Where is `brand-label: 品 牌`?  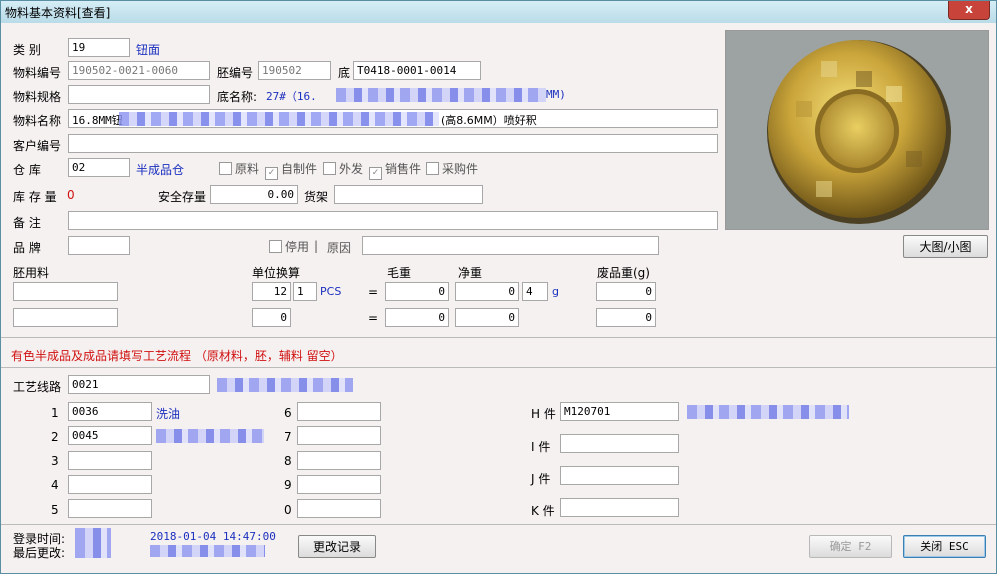
brand-label: 品 牌 is located at coordinates (27, 248).